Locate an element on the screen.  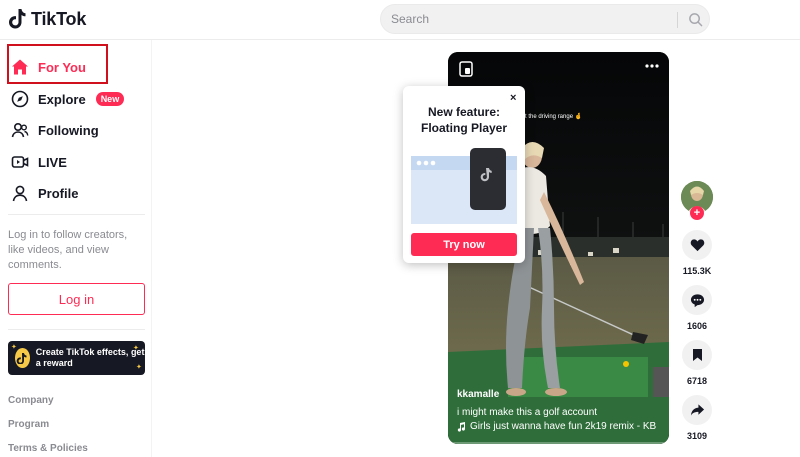
comment-icon is located at coordinates (697, 300).